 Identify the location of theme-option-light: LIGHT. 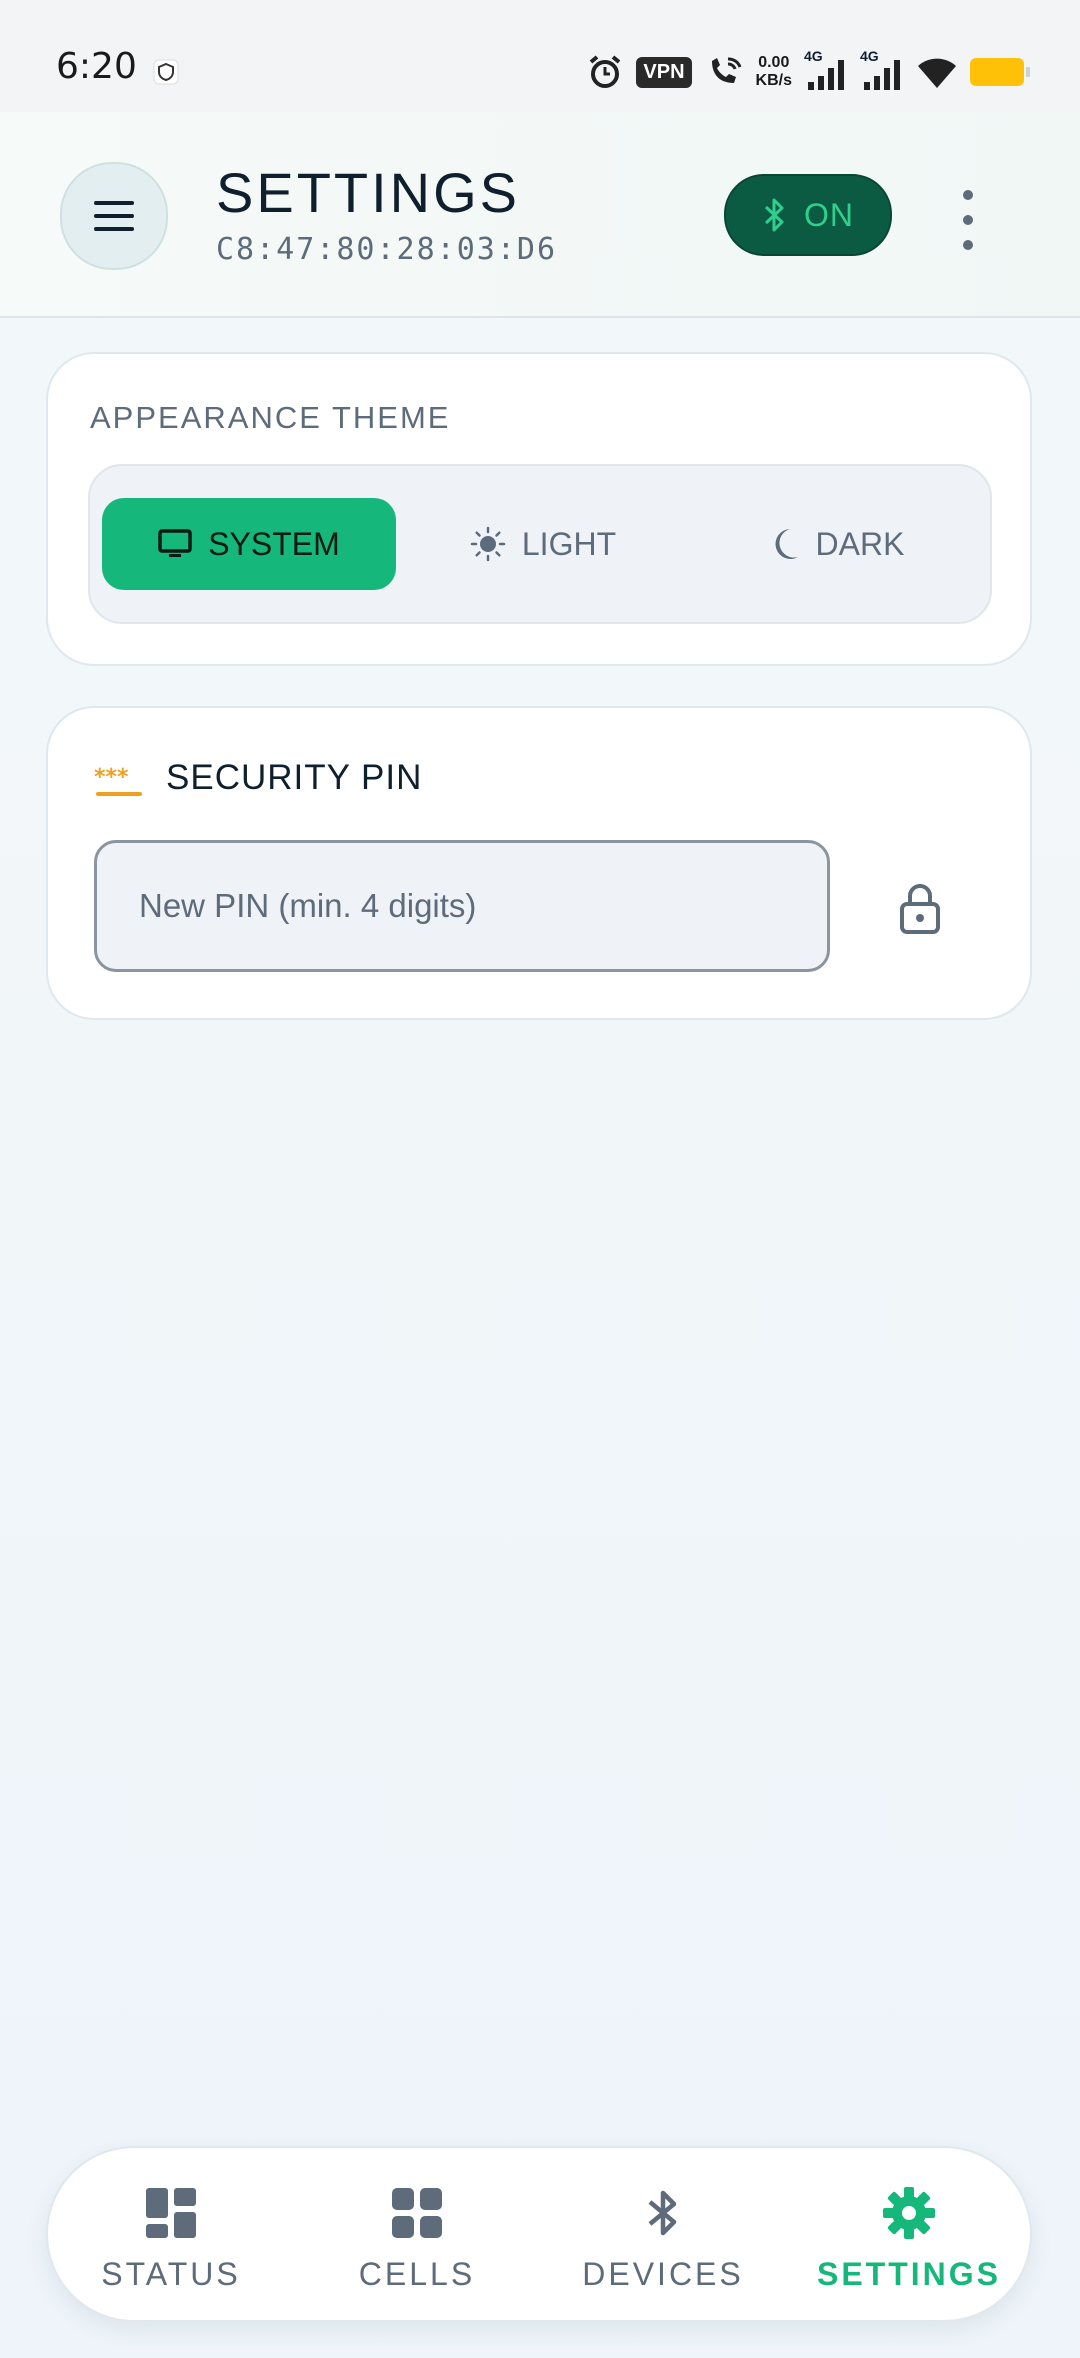
(543, 544).